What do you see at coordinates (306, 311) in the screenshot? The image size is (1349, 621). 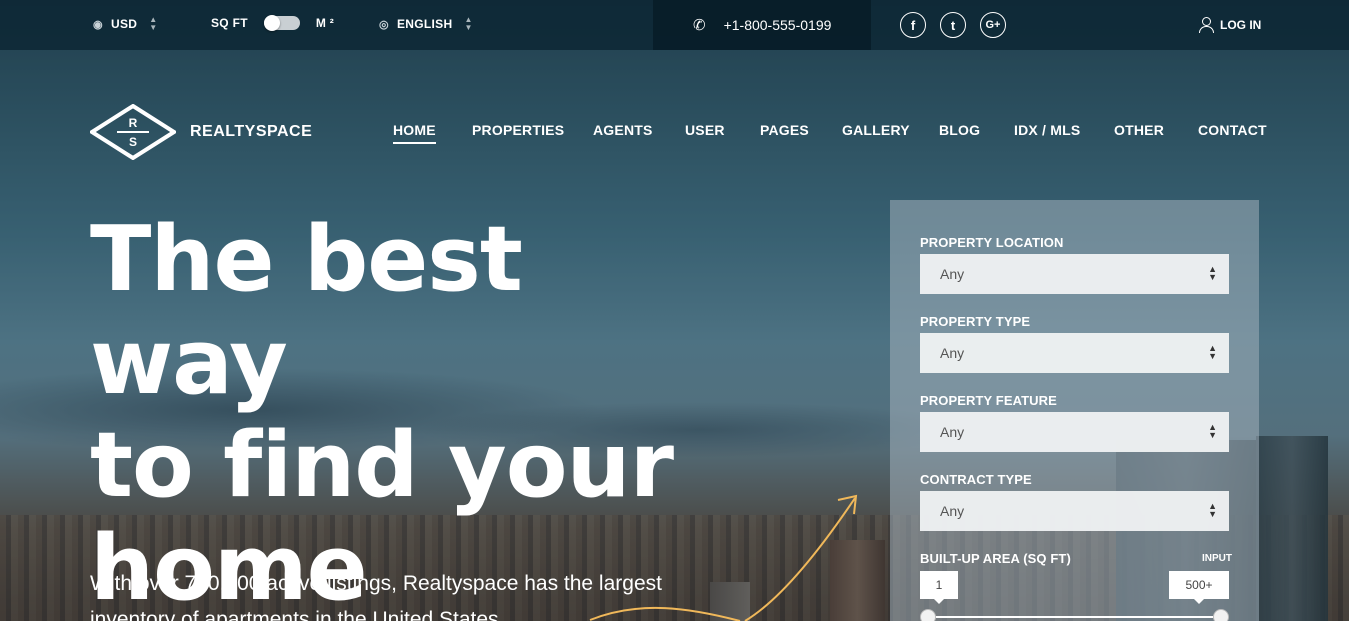 I see `headline-line: The best way` at bounding box center [306, 311].